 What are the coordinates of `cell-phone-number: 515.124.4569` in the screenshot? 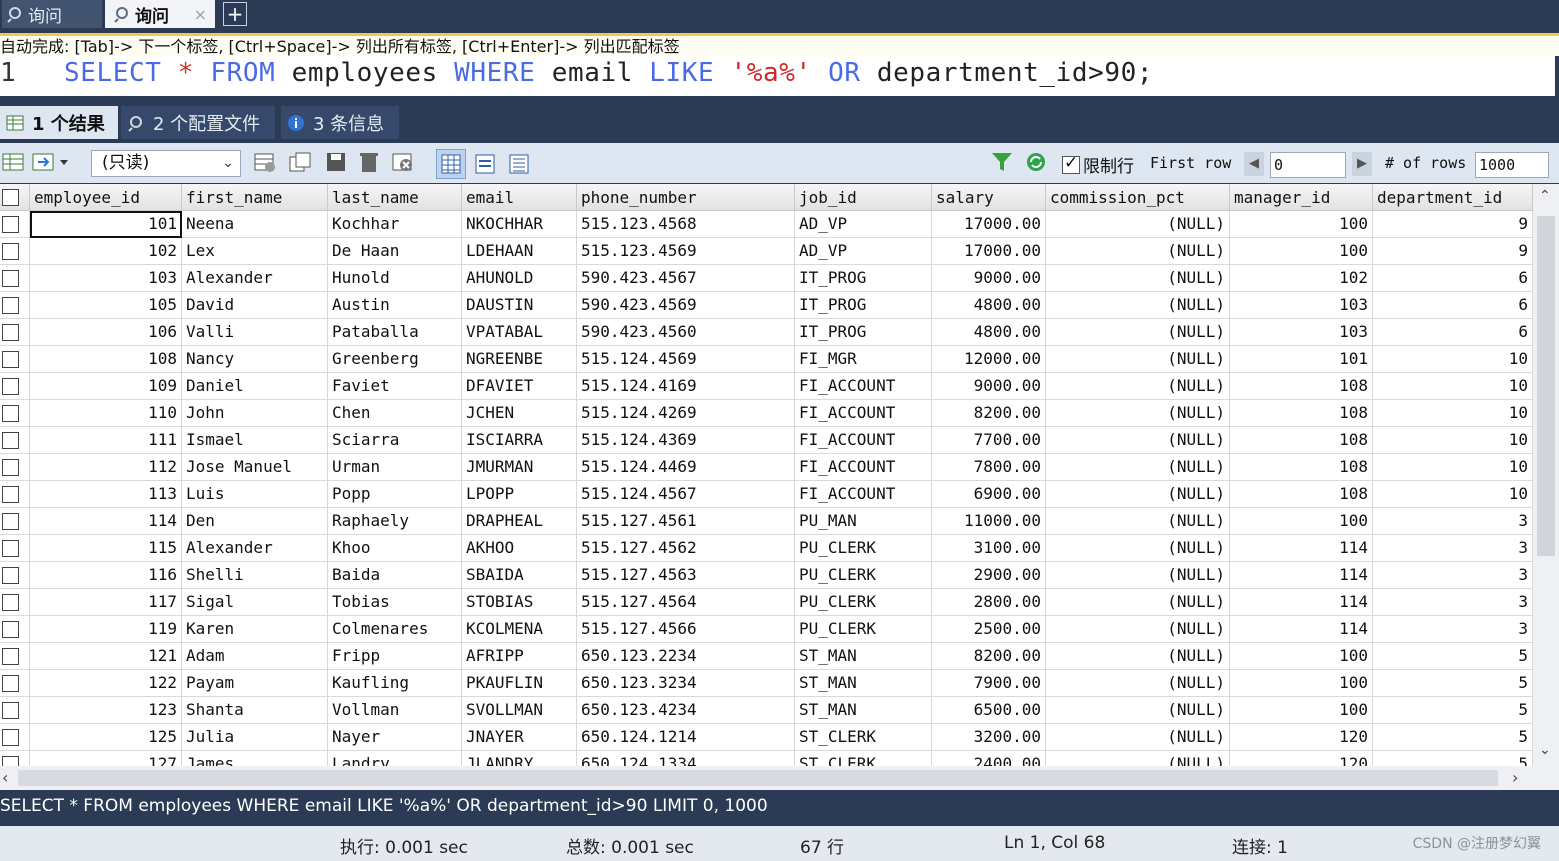 It's located at (686, 359).